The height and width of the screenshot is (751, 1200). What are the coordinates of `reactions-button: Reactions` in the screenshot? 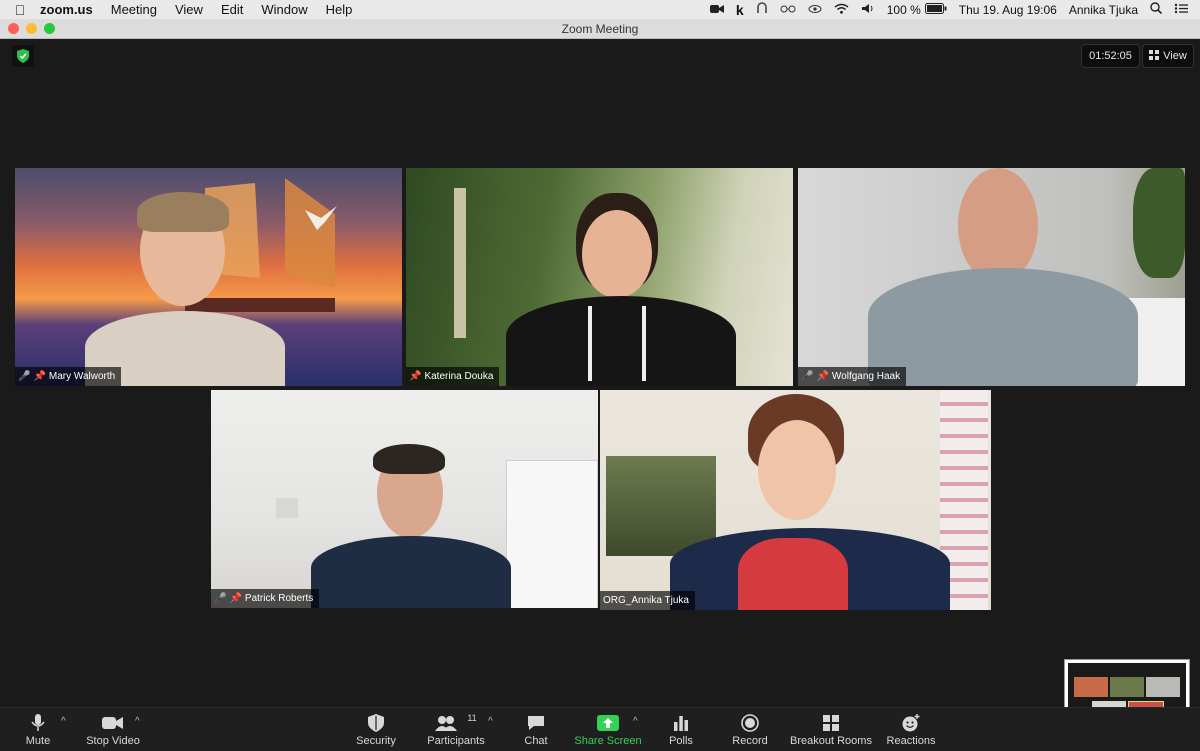 It's located at (911, 729).